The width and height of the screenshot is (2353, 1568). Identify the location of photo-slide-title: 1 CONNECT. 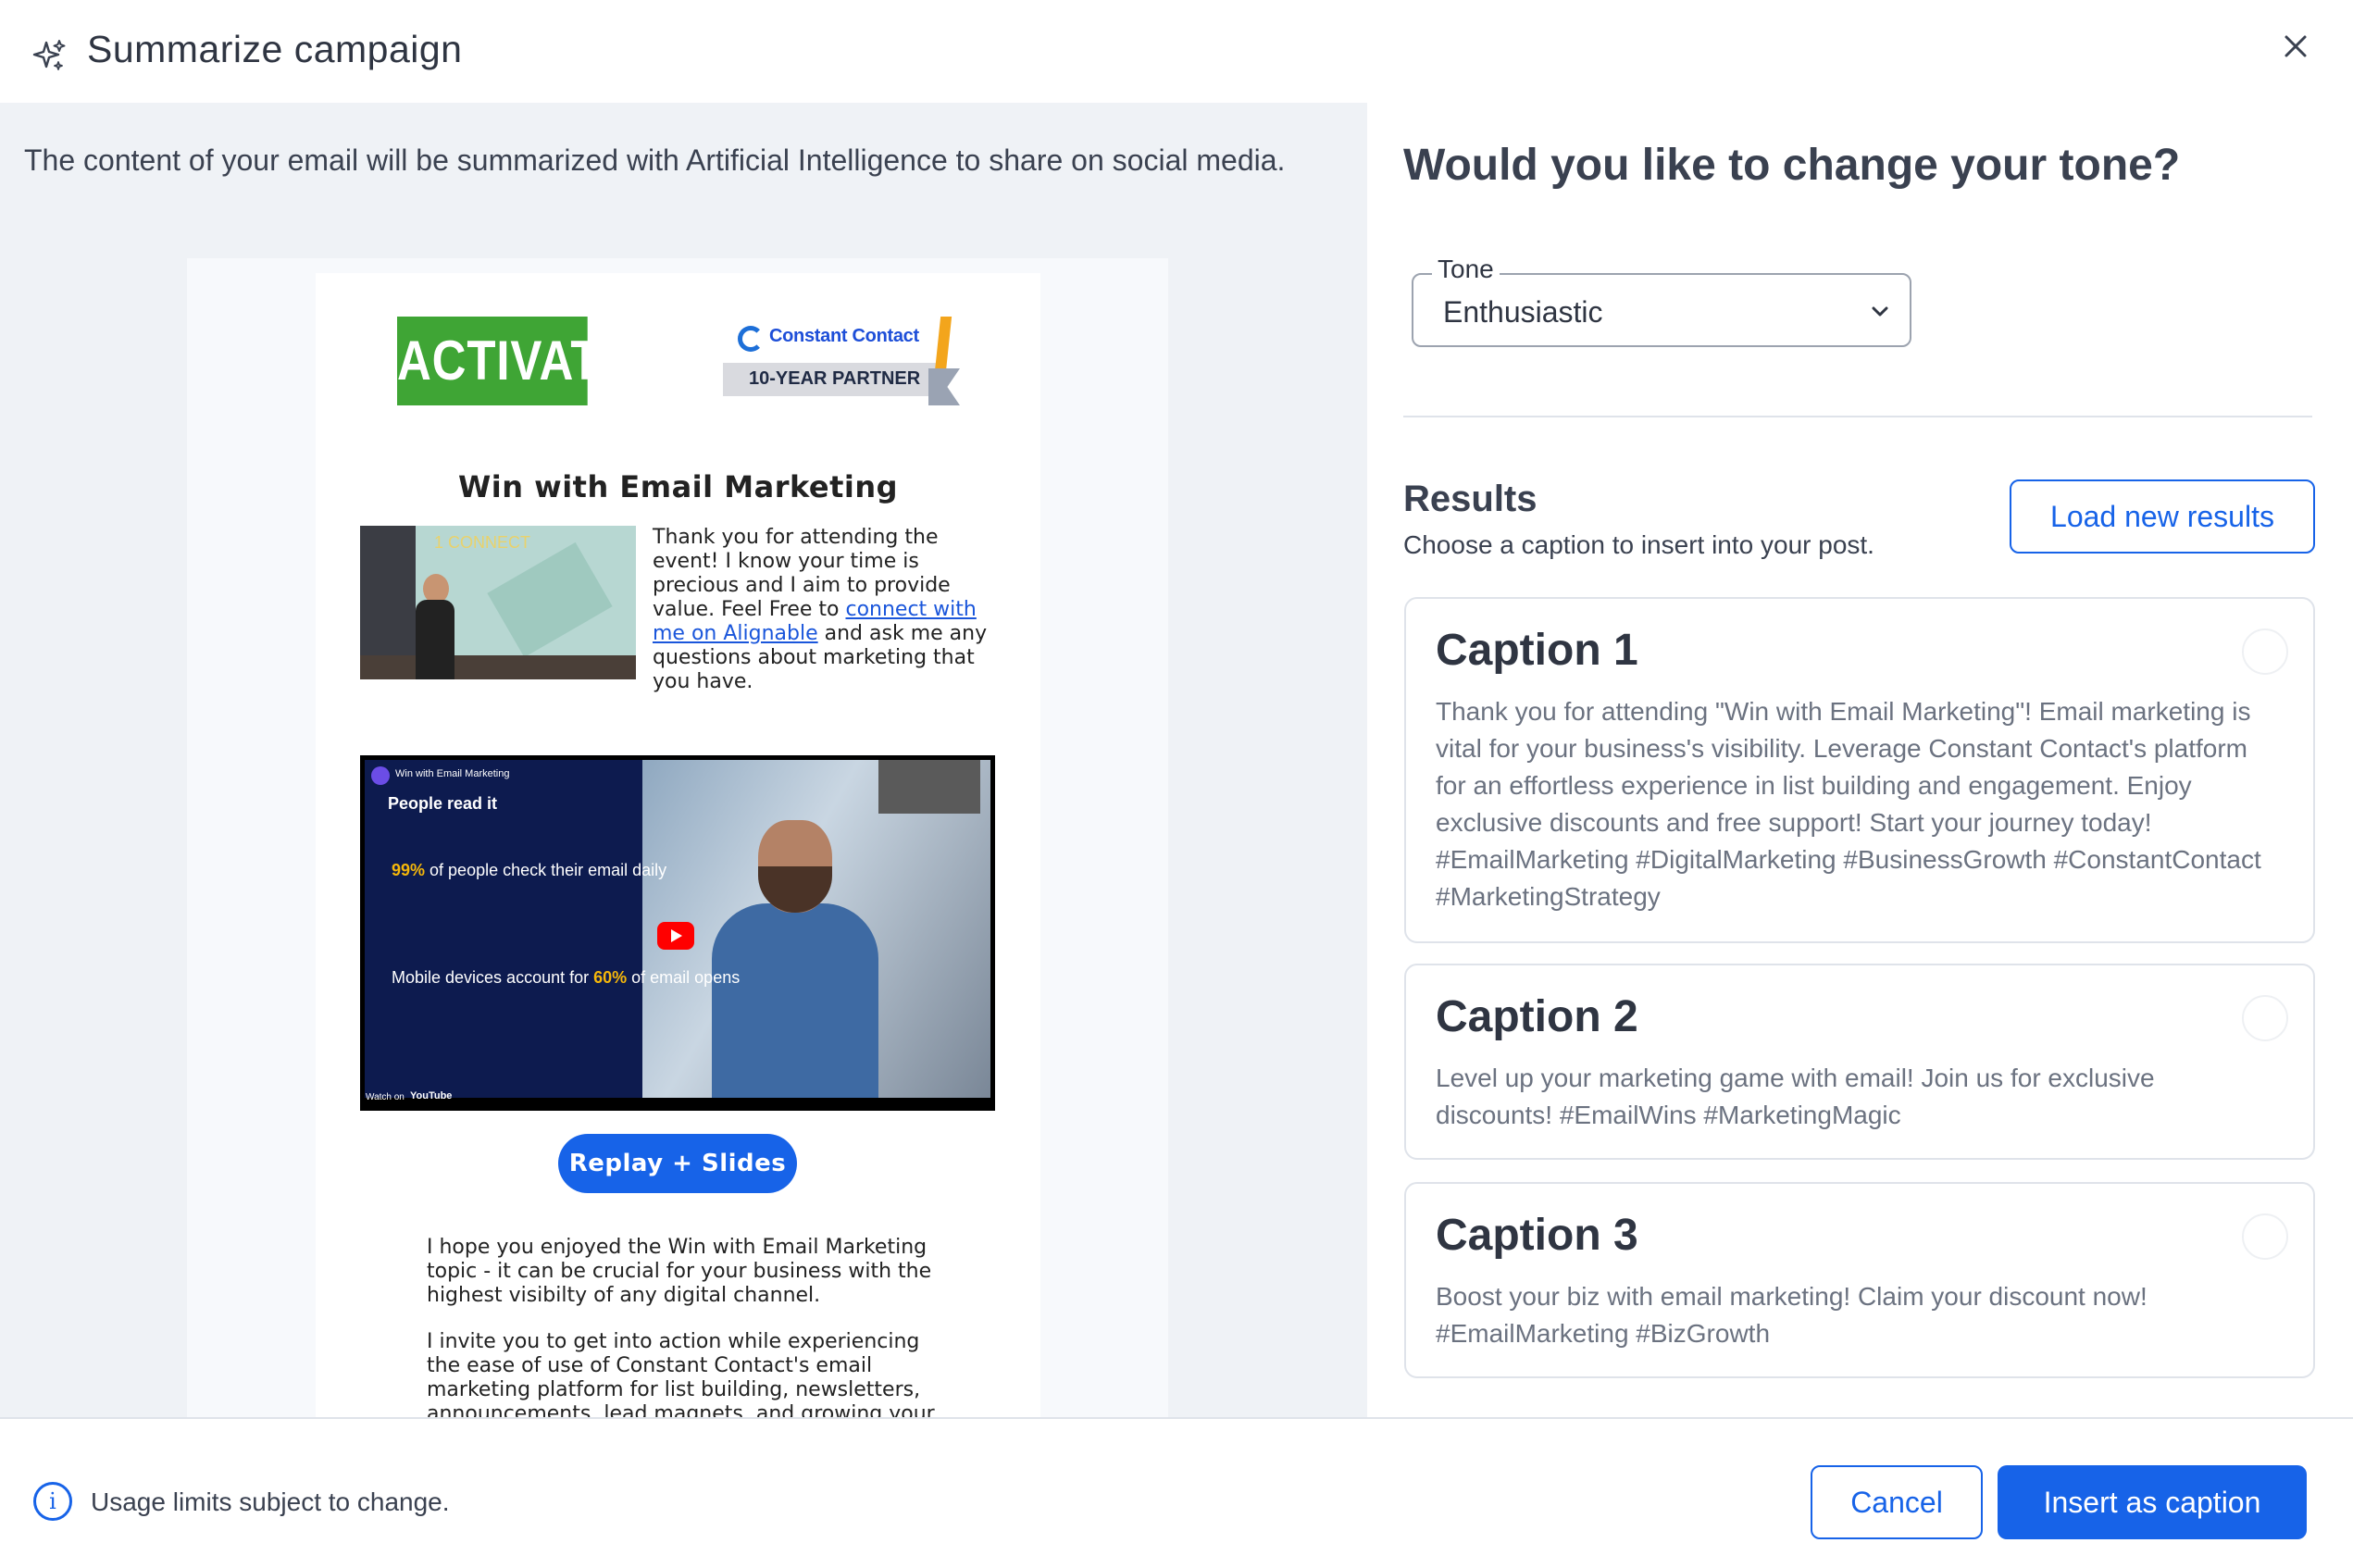
(483, 542).